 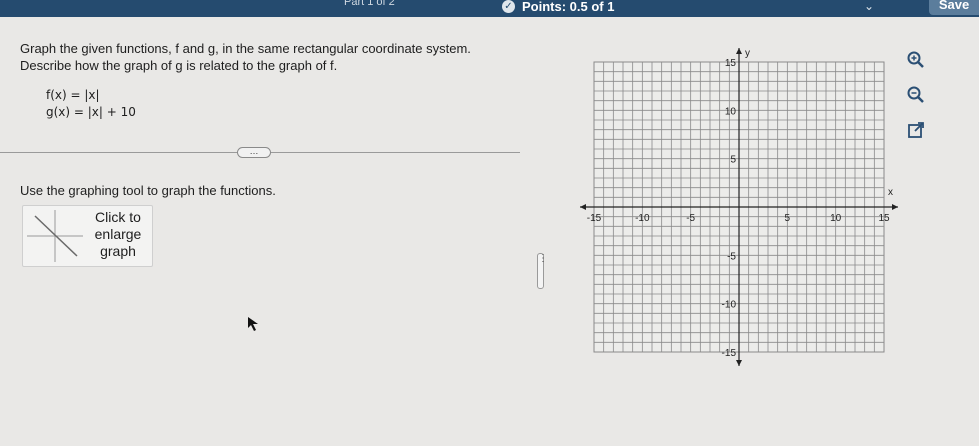 What do you see at coordinates (739, 51) in the screenshot?
I see `y-axis-arrow-up` at bounding box center [739, 51].